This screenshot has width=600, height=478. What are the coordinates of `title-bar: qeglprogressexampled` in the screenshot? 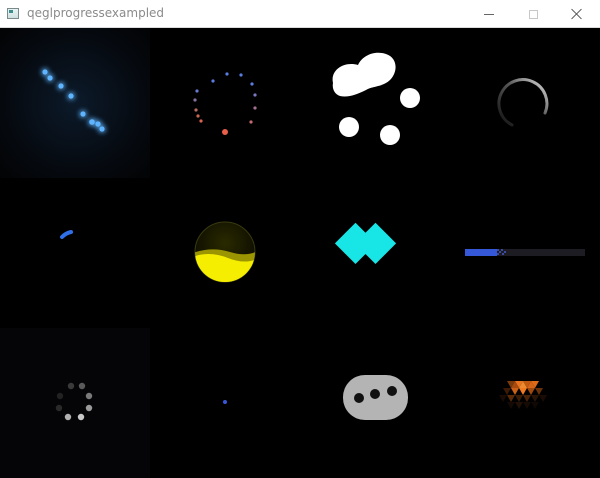 It's located at (300, 14).